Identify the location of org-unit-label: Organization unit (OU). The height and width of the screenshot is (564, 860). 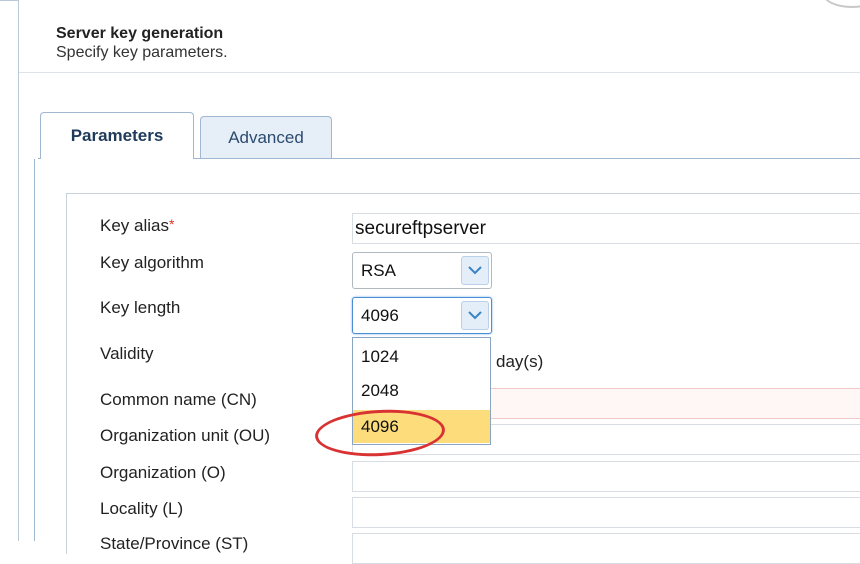
(185, 435).